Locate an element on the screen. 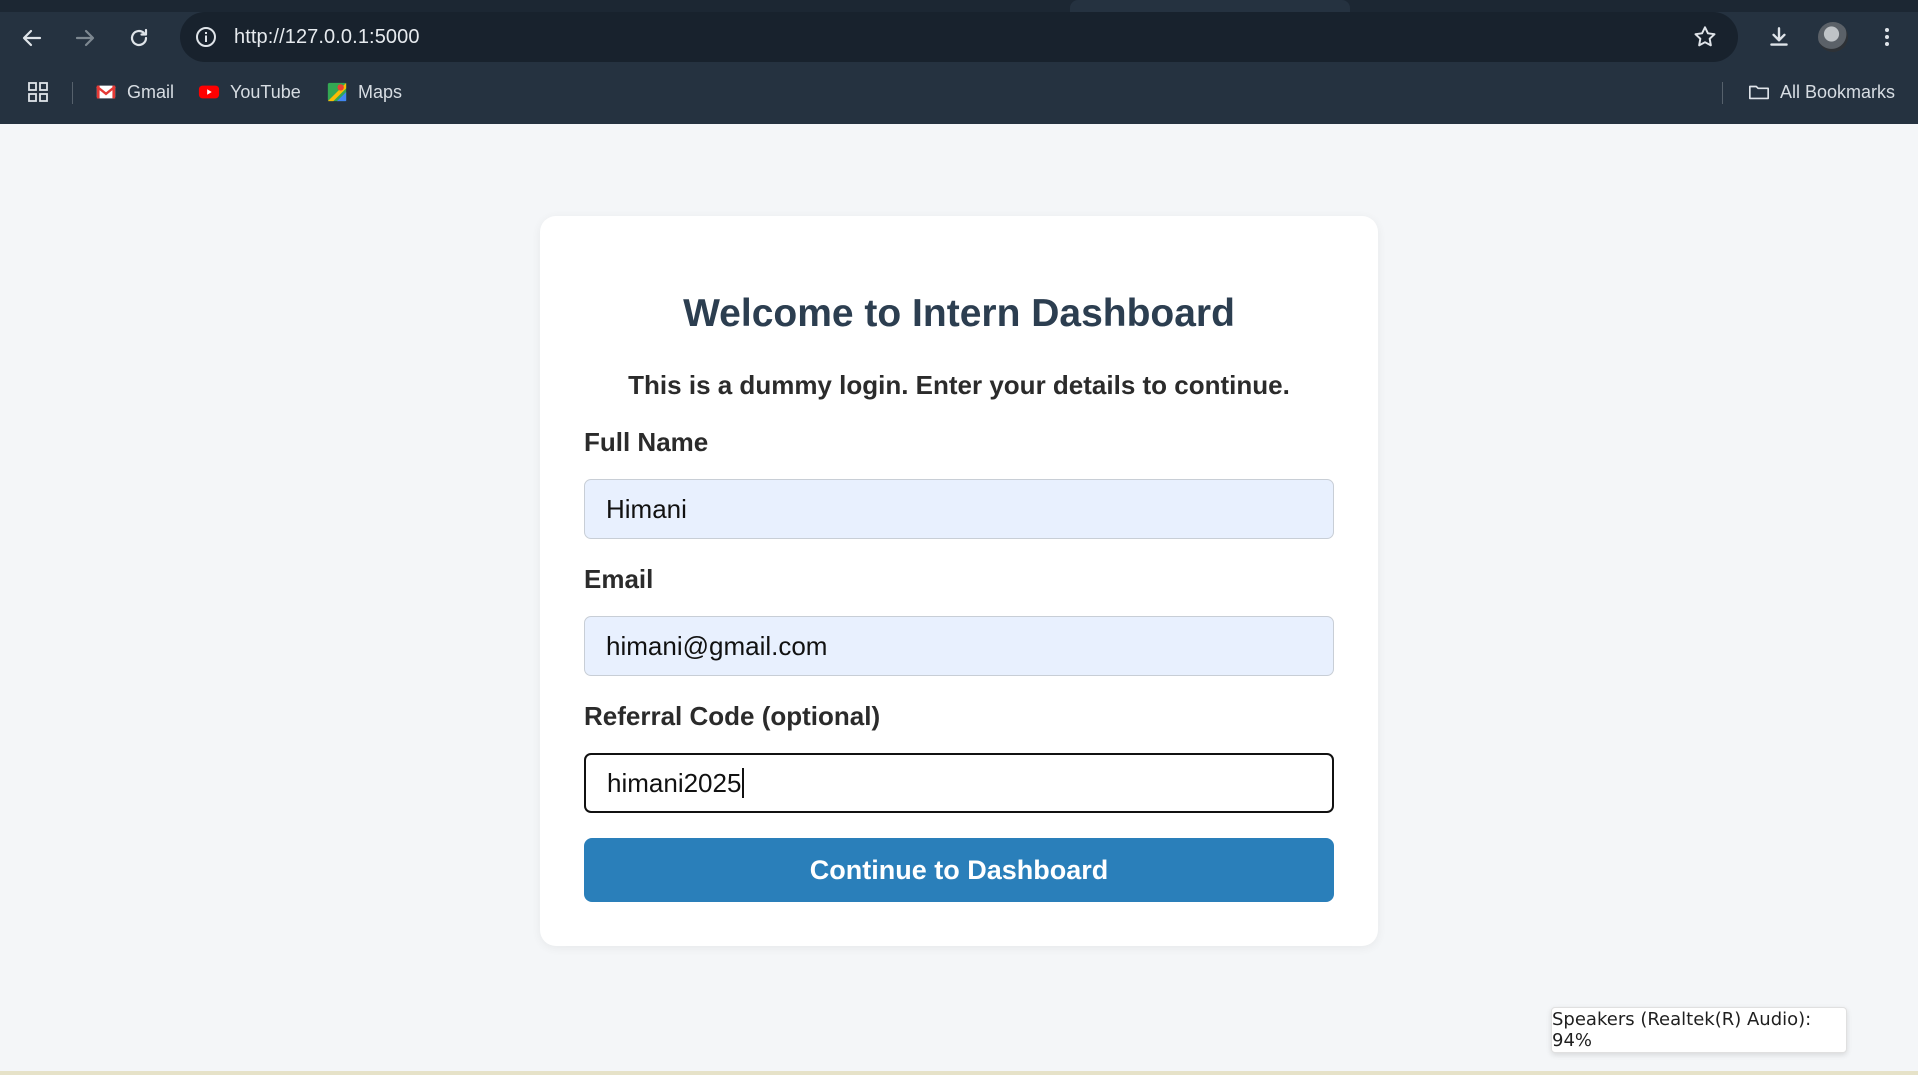 This screenshot has height=1075, width=1918. back-button is located at coordinates (32, 38).